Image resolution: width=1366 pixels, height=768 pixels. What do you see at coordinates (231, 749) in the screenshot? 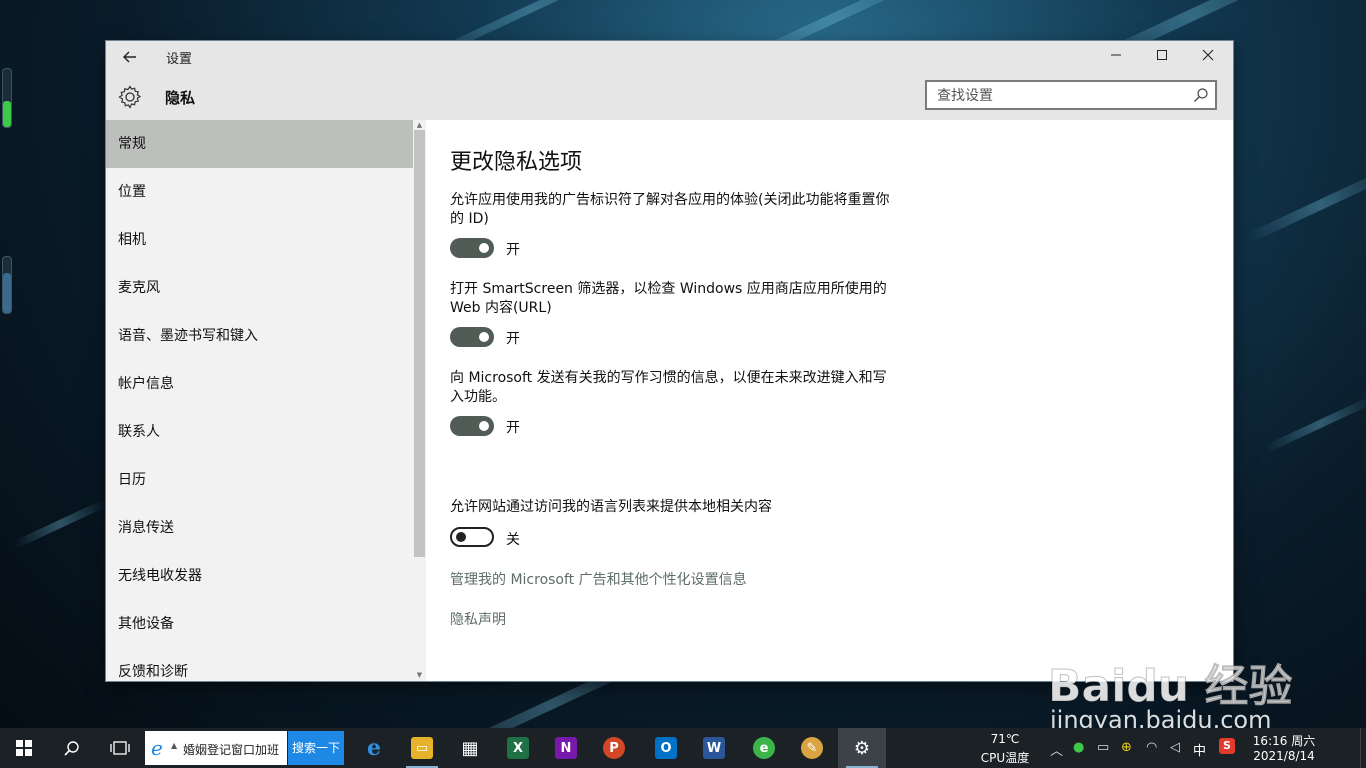
I see `web-search-text: 婚姻登记窗口加班` at bounding box center [231, 749].